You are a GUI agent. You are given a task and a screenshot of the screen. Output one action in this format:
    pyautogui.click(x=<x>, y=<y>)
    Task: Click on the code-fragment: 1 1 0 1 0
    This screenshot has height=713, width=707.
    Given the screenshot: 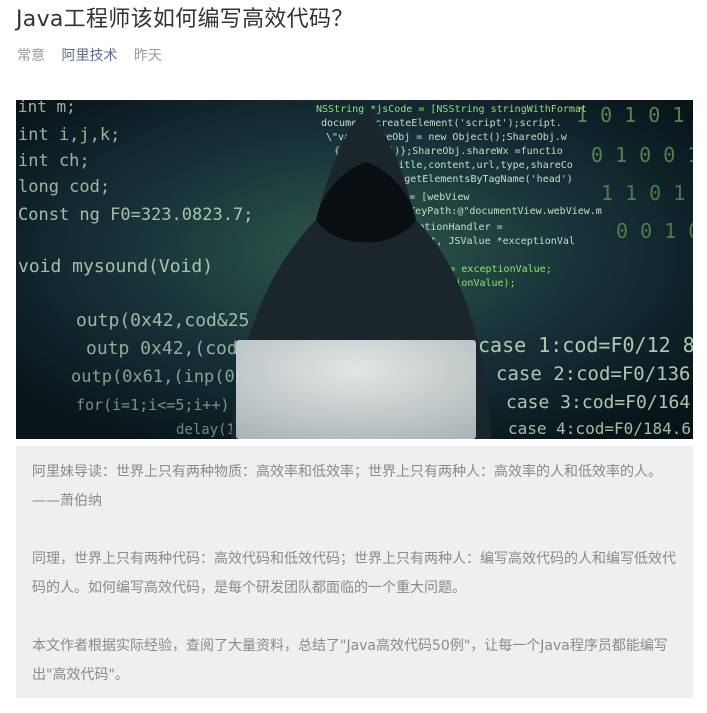 What is the action you would take?
    pyautogui.click(x=647, y=193)
    